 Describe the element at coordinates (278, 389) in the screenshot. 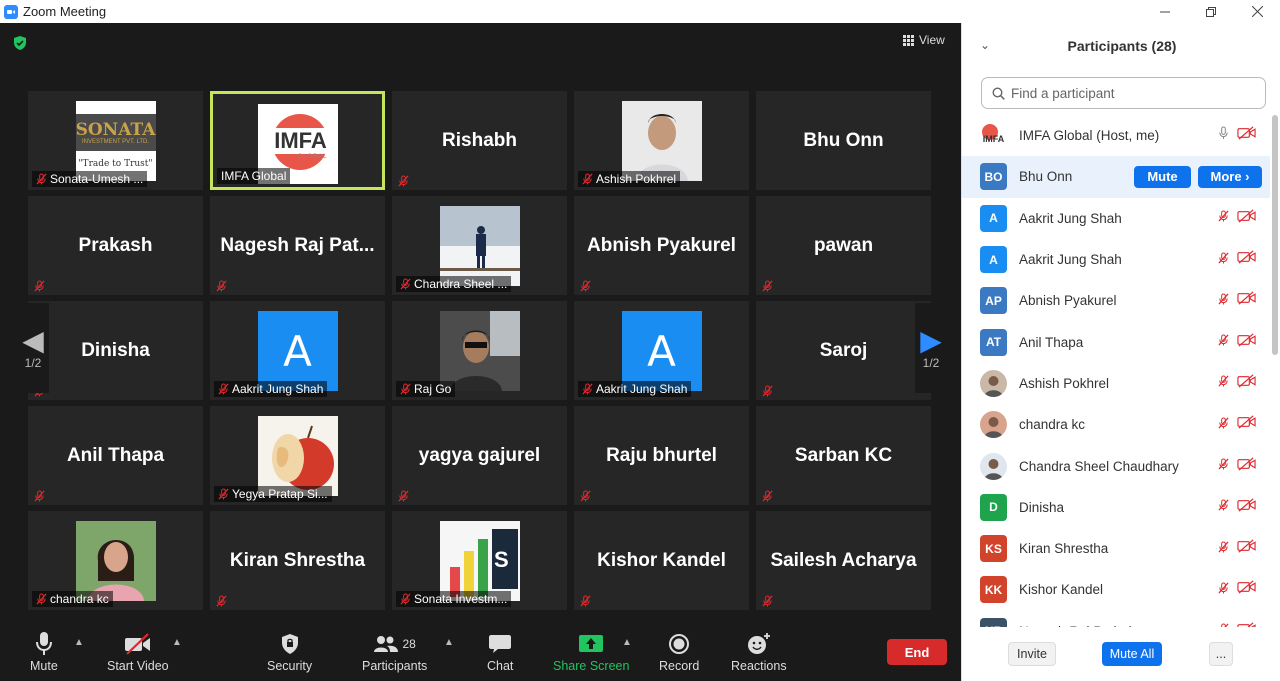

I see `tile-participant-name: Aakrit Jung Shah` at that location.